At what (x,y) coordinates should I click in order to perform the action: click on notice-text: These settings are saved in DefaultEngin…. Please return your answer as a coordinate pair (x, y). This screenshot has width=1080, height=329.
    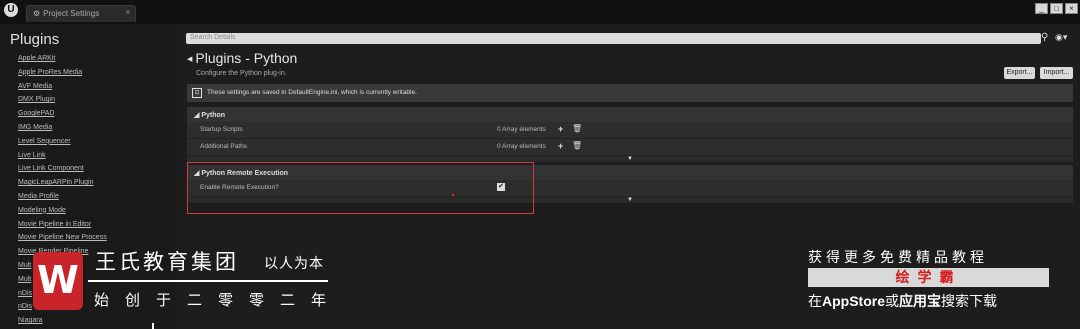
    Looking at the image, I should click on (312, 92).